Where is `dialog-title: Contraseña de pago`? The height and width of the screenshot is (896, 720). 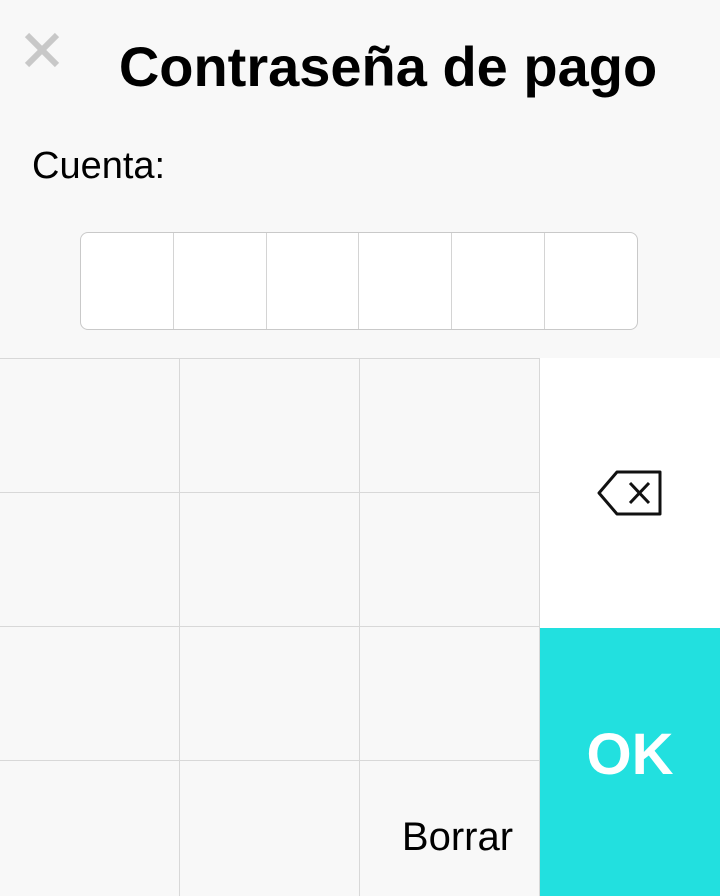
dialog-title: Contraseña de pago is located at coordinates (388, 66).